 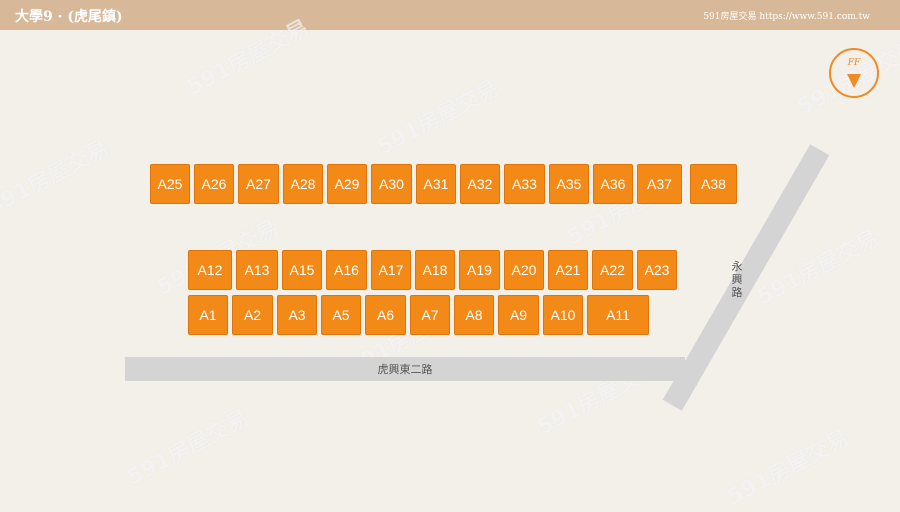 What do you see at coordinates (746, 277) in the screenshot?
I see `road-yongxing` at bounding box center [746, 277].